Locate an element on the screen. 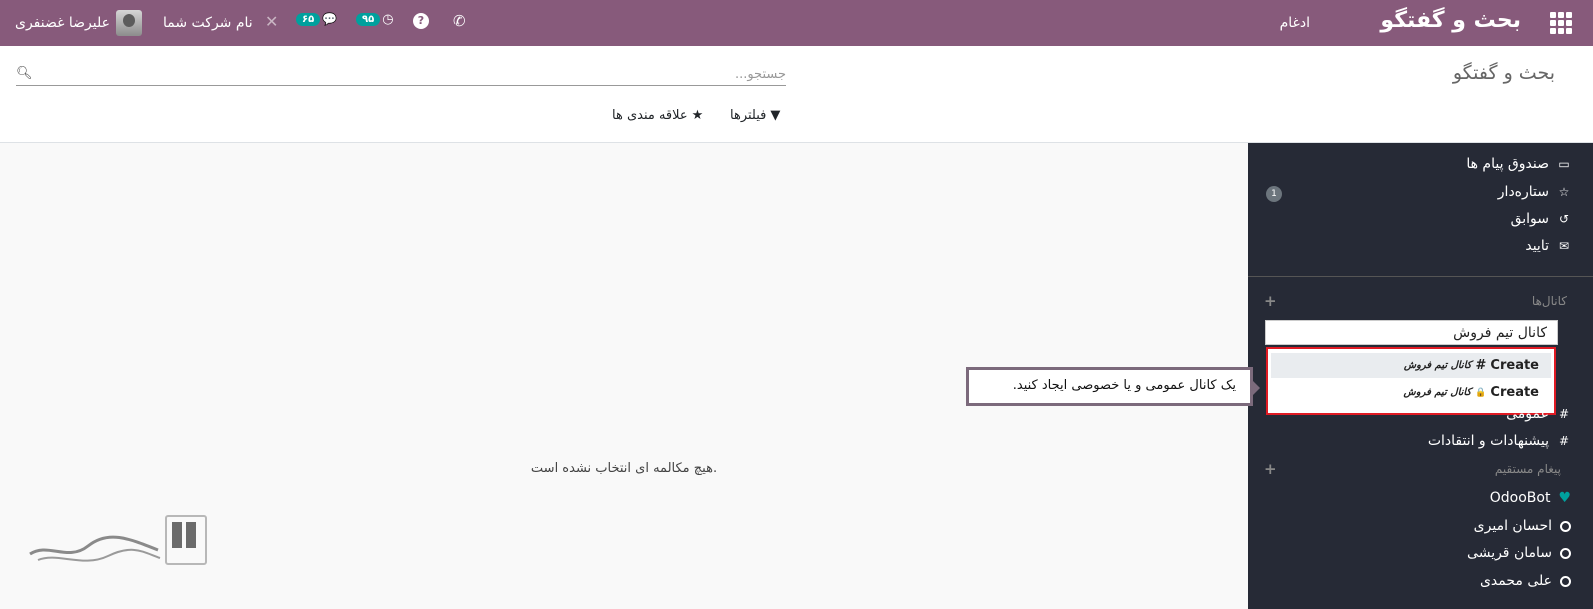 The height and width of the screenshot is (609, 1593). dm-item-odoobot: ♥ OdooBot is located at coordinates (1530, 498).